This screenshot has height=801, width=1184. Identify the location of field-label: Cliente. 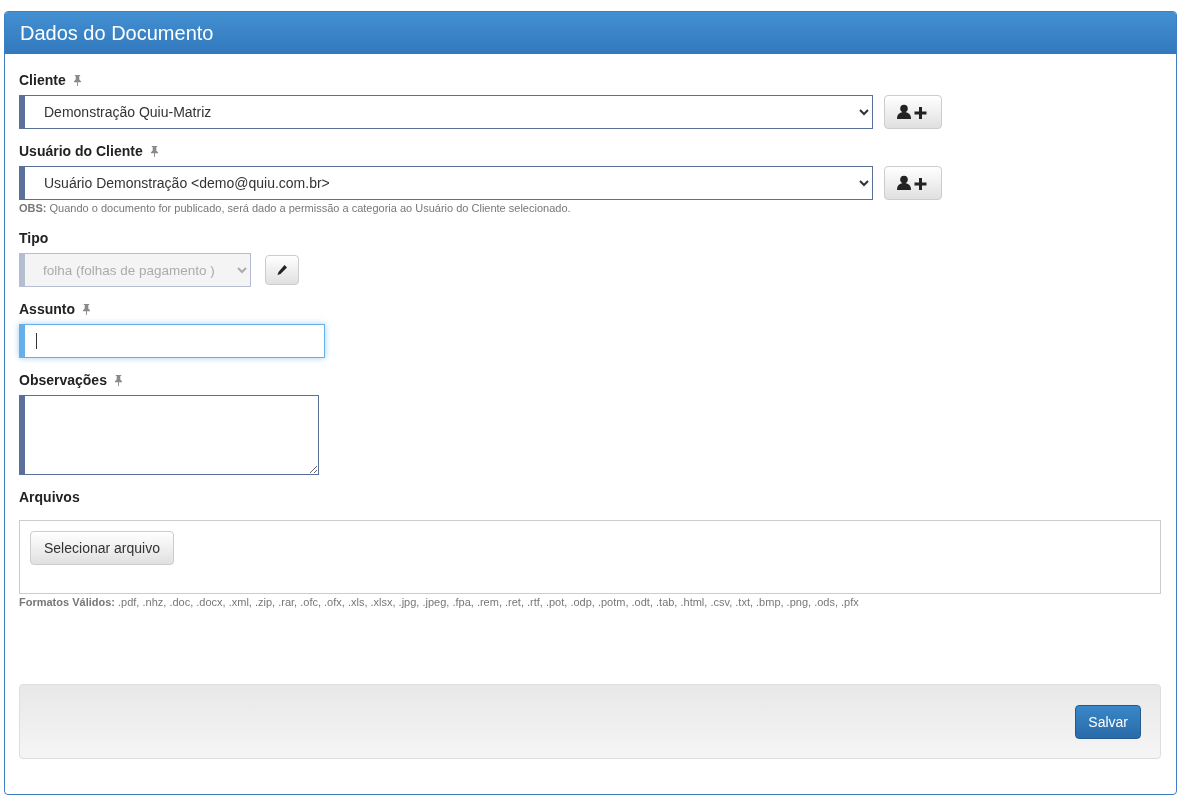
(42, 80).